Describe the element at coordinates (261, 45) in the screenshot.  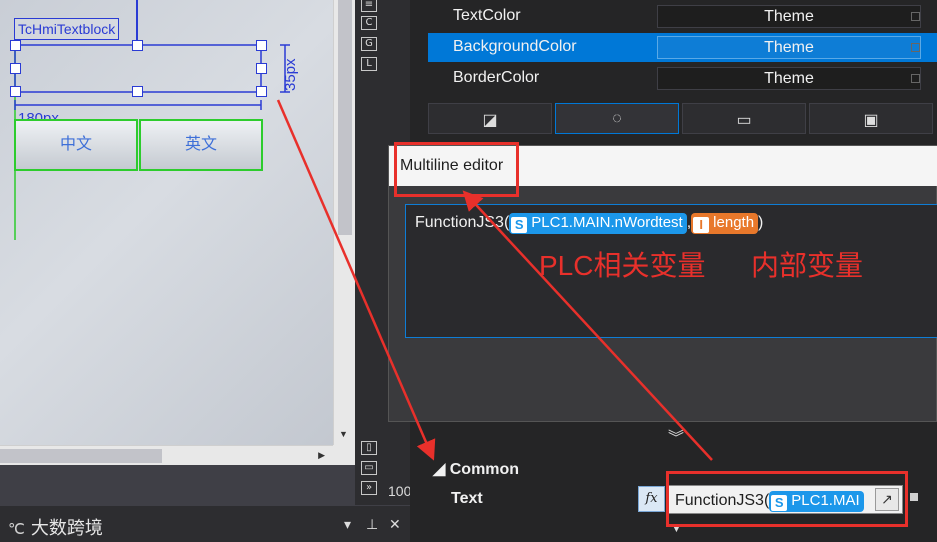
I see `resize-handle-tr` at that location.